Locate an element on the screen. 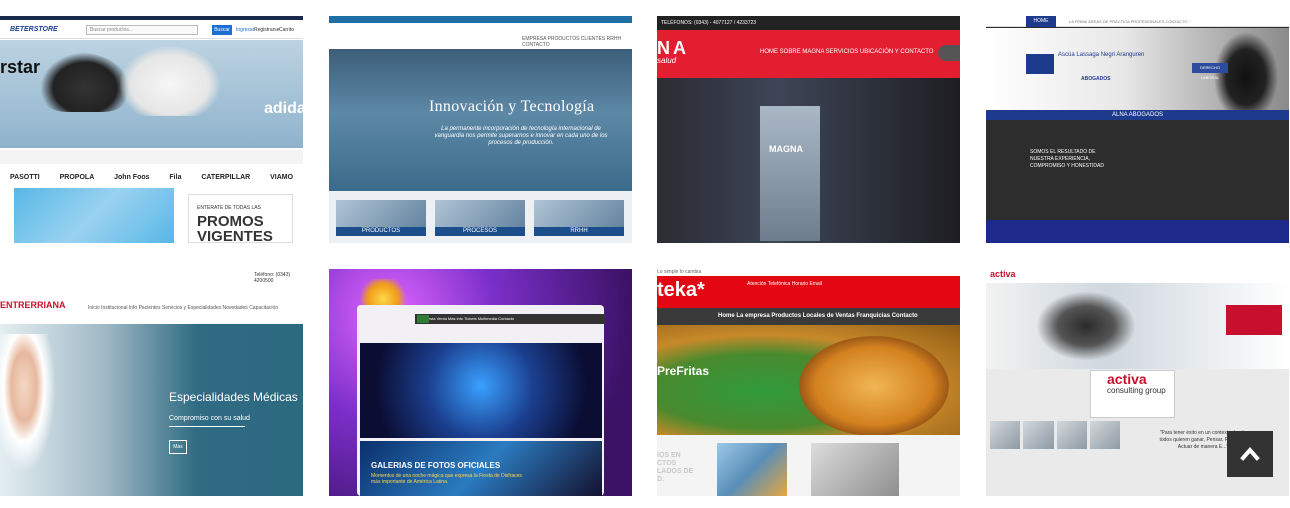 This screenshot has height=508, width=1290. phone-text: Teléfono: (0343) 4200500 is located at coordinates (272, 278).